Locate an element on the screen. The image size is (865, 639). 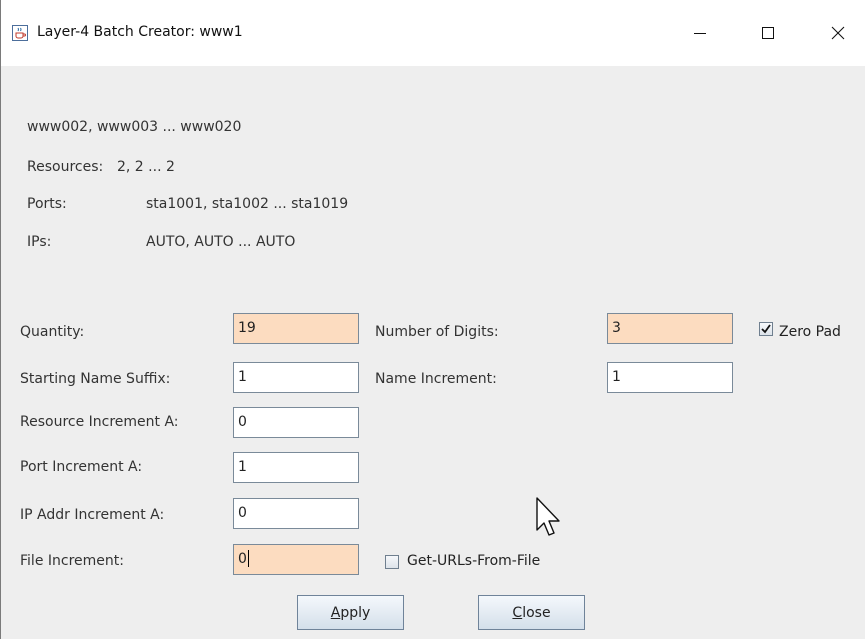
text-caret is located at coordinates (248, 558).